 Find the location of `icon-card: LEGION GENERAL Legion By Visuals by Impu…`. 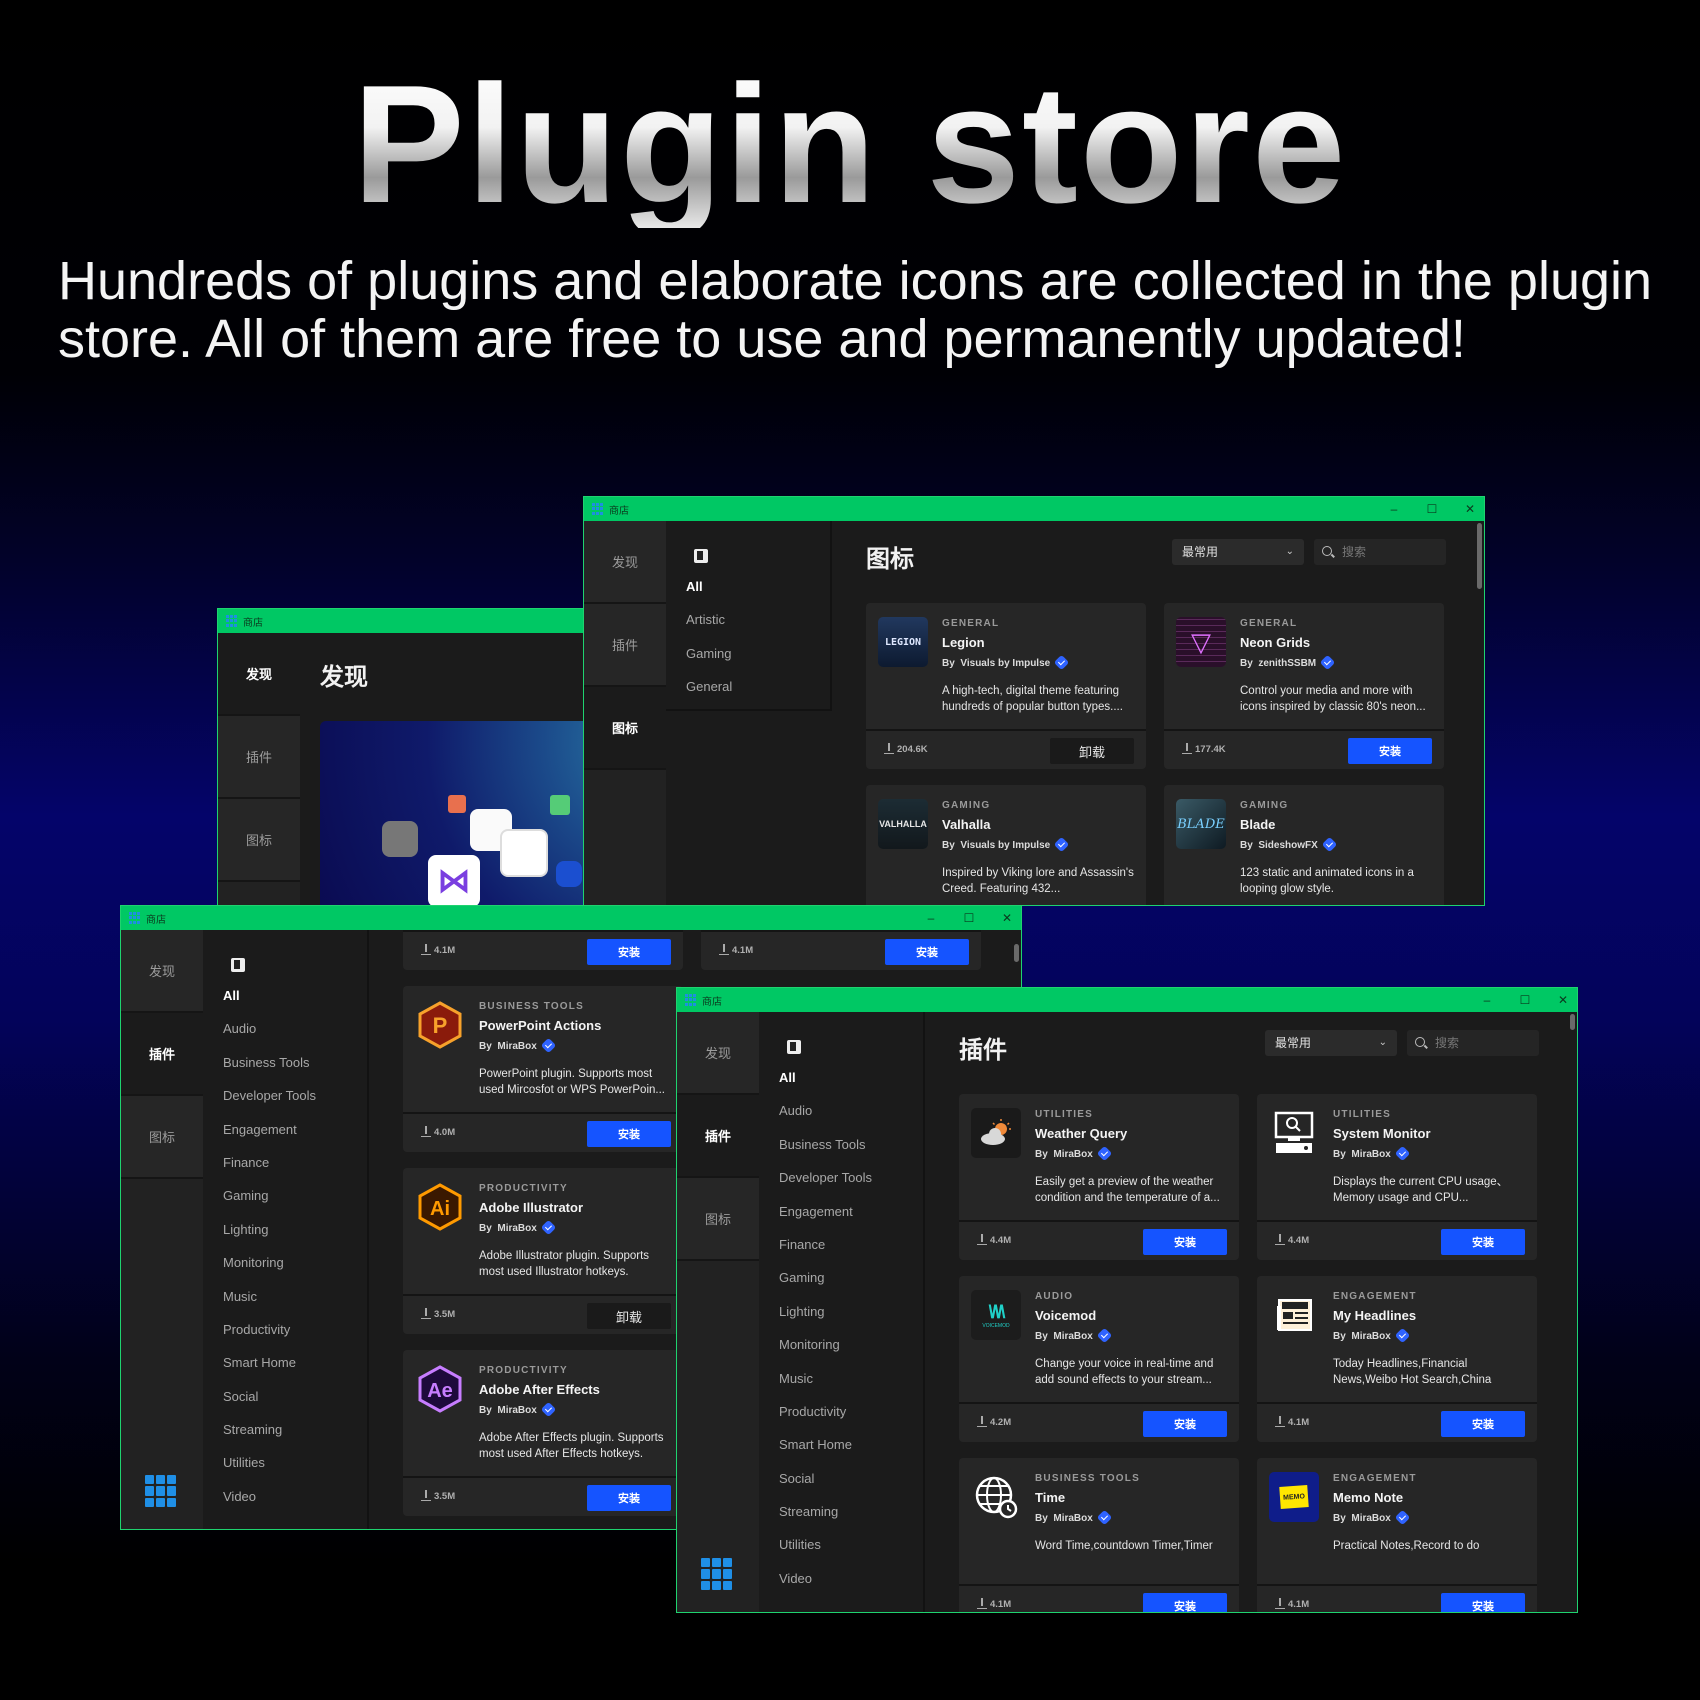

icon-card: LEGION GENERAL Legion By Visuals by Impu… is located at coordinates (1006, 686).